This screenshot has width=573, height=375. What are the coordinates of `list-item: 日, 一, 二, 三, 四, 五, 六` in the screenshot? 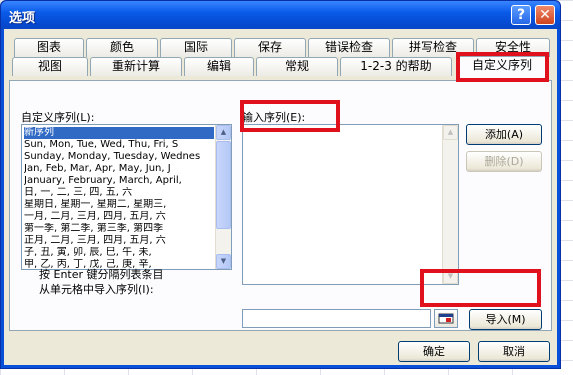 It's located at (119, 193).